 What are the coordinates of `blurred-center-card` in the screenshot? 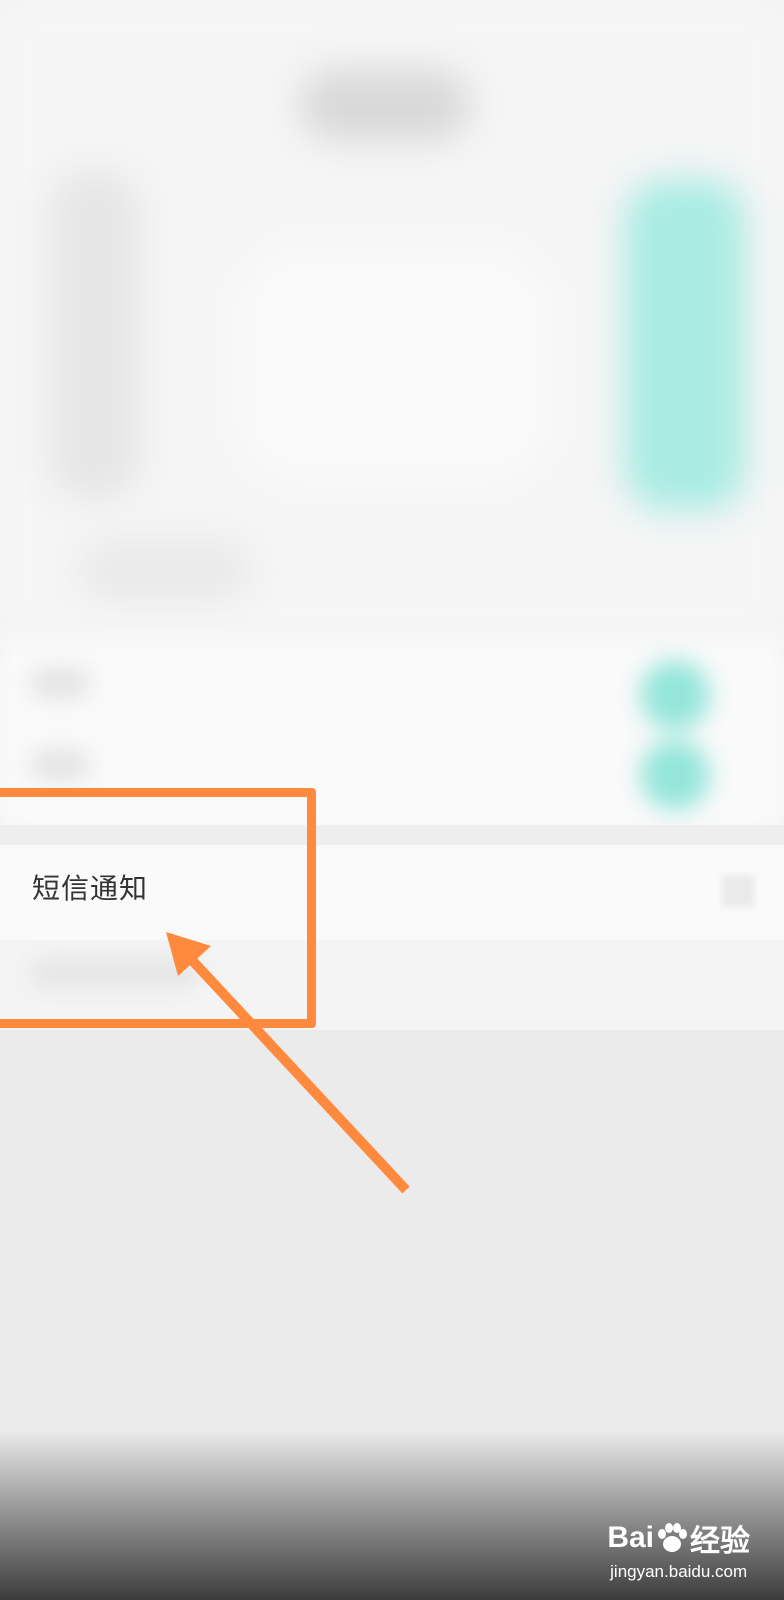 It's located at (395, 365).